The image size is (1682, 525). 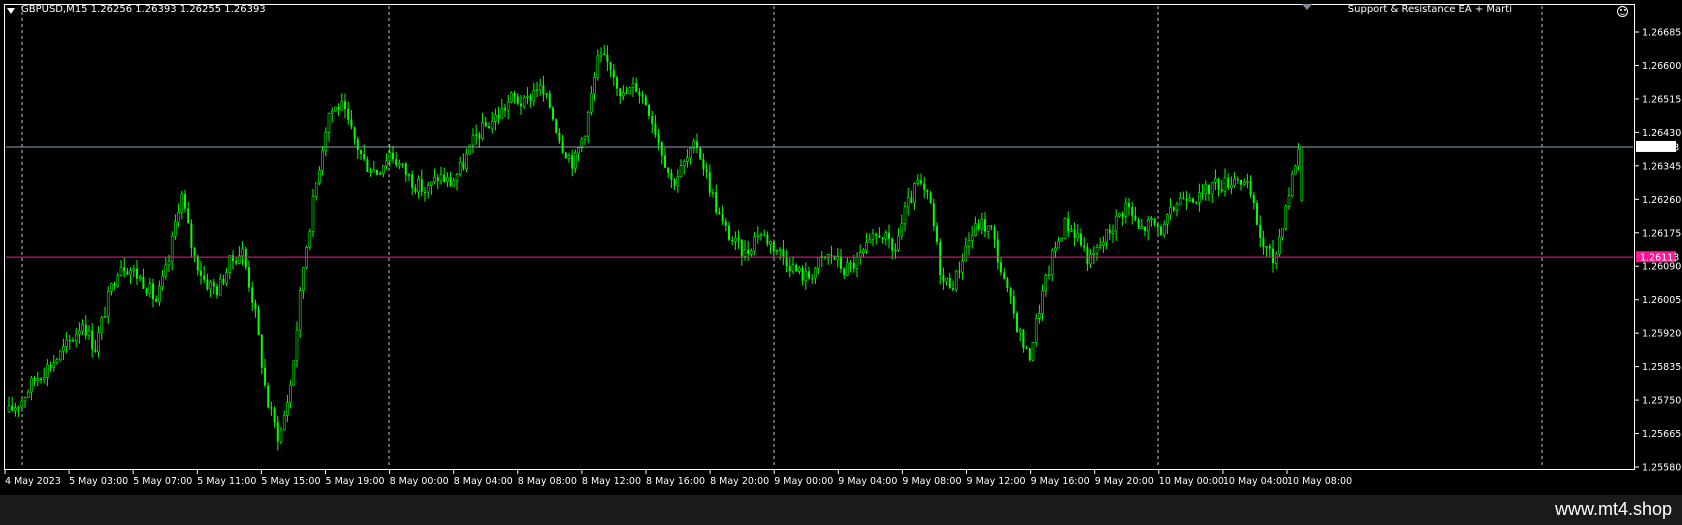 I want to click on chart-menu-triangle-icon, so click(x=11, y=11).